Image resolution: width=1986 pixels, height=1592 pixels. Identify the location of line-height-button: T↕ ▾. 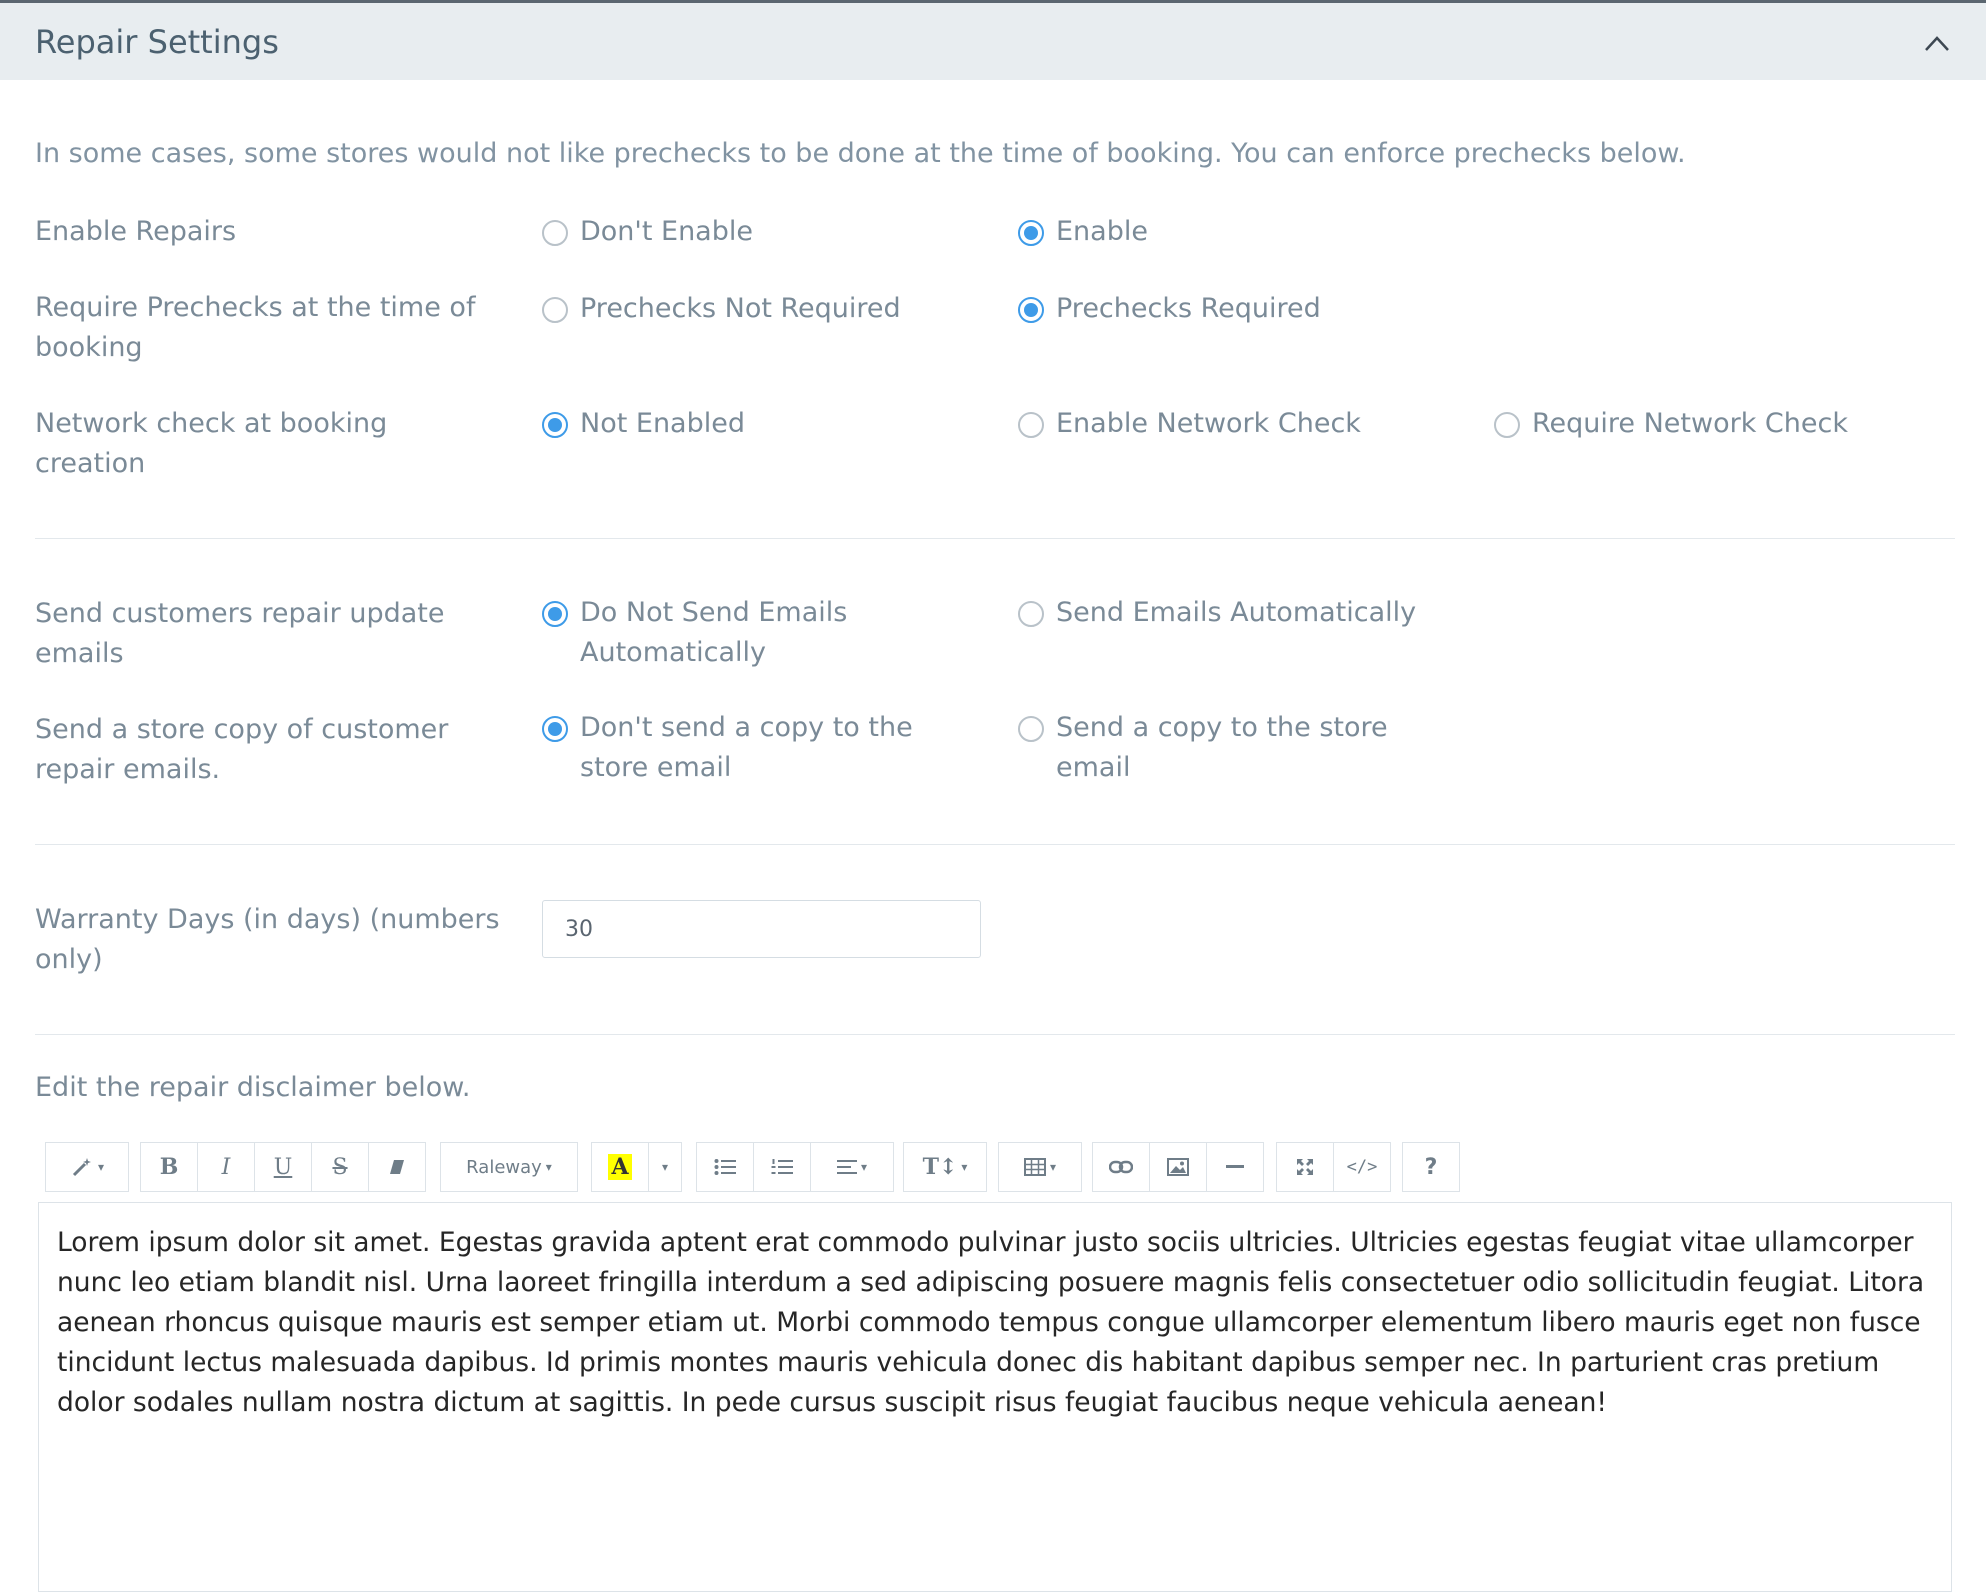
(945, 1167).